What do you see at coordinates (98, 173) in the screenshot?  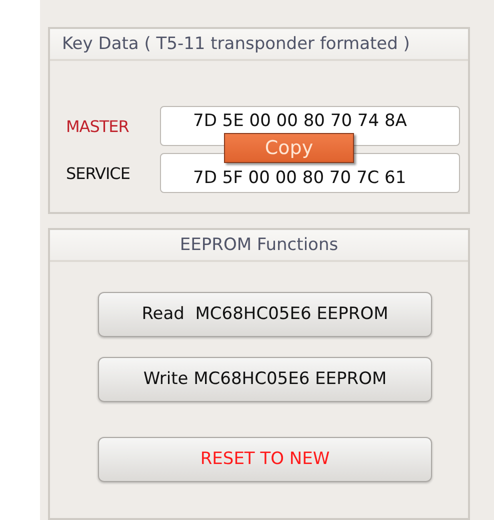 I see `field-label: SERVICE` at bounding box center [98, 173].